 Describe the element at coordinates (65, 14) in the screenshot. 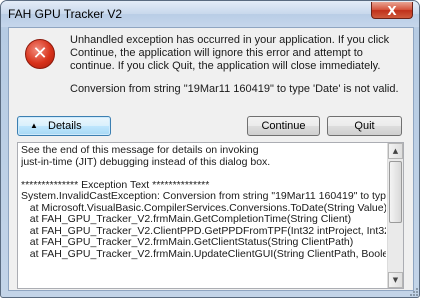

I see `window-title: FAH GPU Tracker V2` at that location.